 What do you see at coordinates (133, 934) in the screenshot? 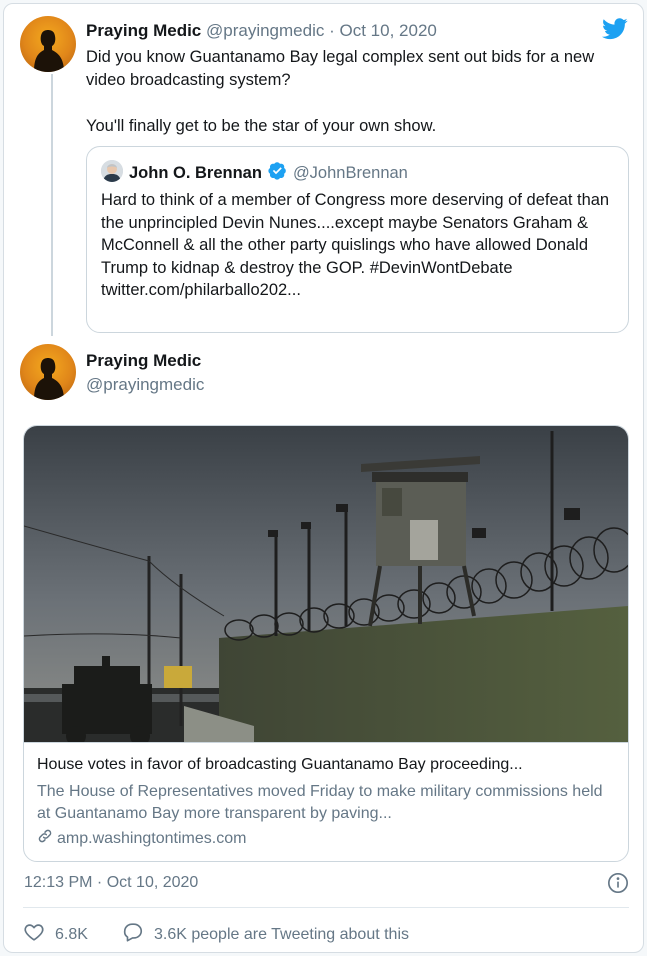
I see `speech-bubble-icon` at bounding box center [133, 934].